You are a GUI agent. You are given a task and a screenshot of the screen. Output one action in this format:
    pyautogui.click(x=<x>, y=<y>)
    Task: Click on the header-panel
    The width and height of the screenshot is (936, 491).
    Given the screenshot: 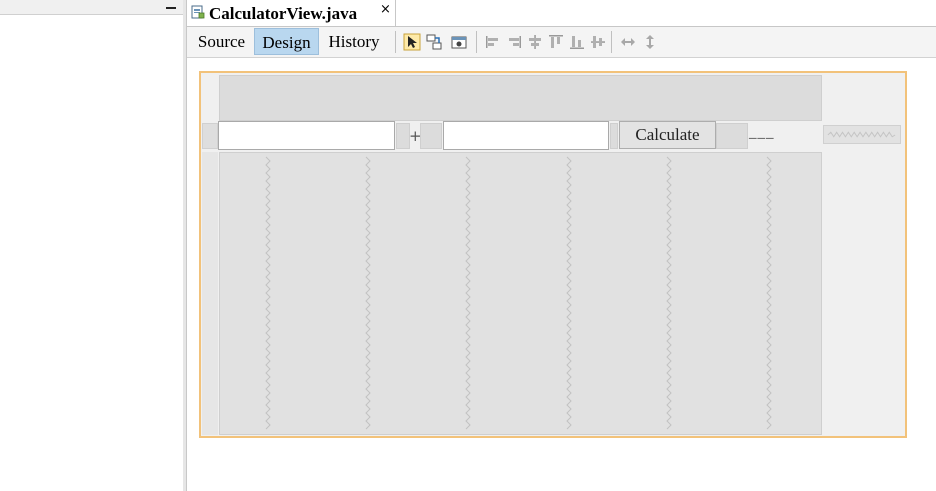 What is the action you would take?
    pyautogui.click(x=520, y=98)
    